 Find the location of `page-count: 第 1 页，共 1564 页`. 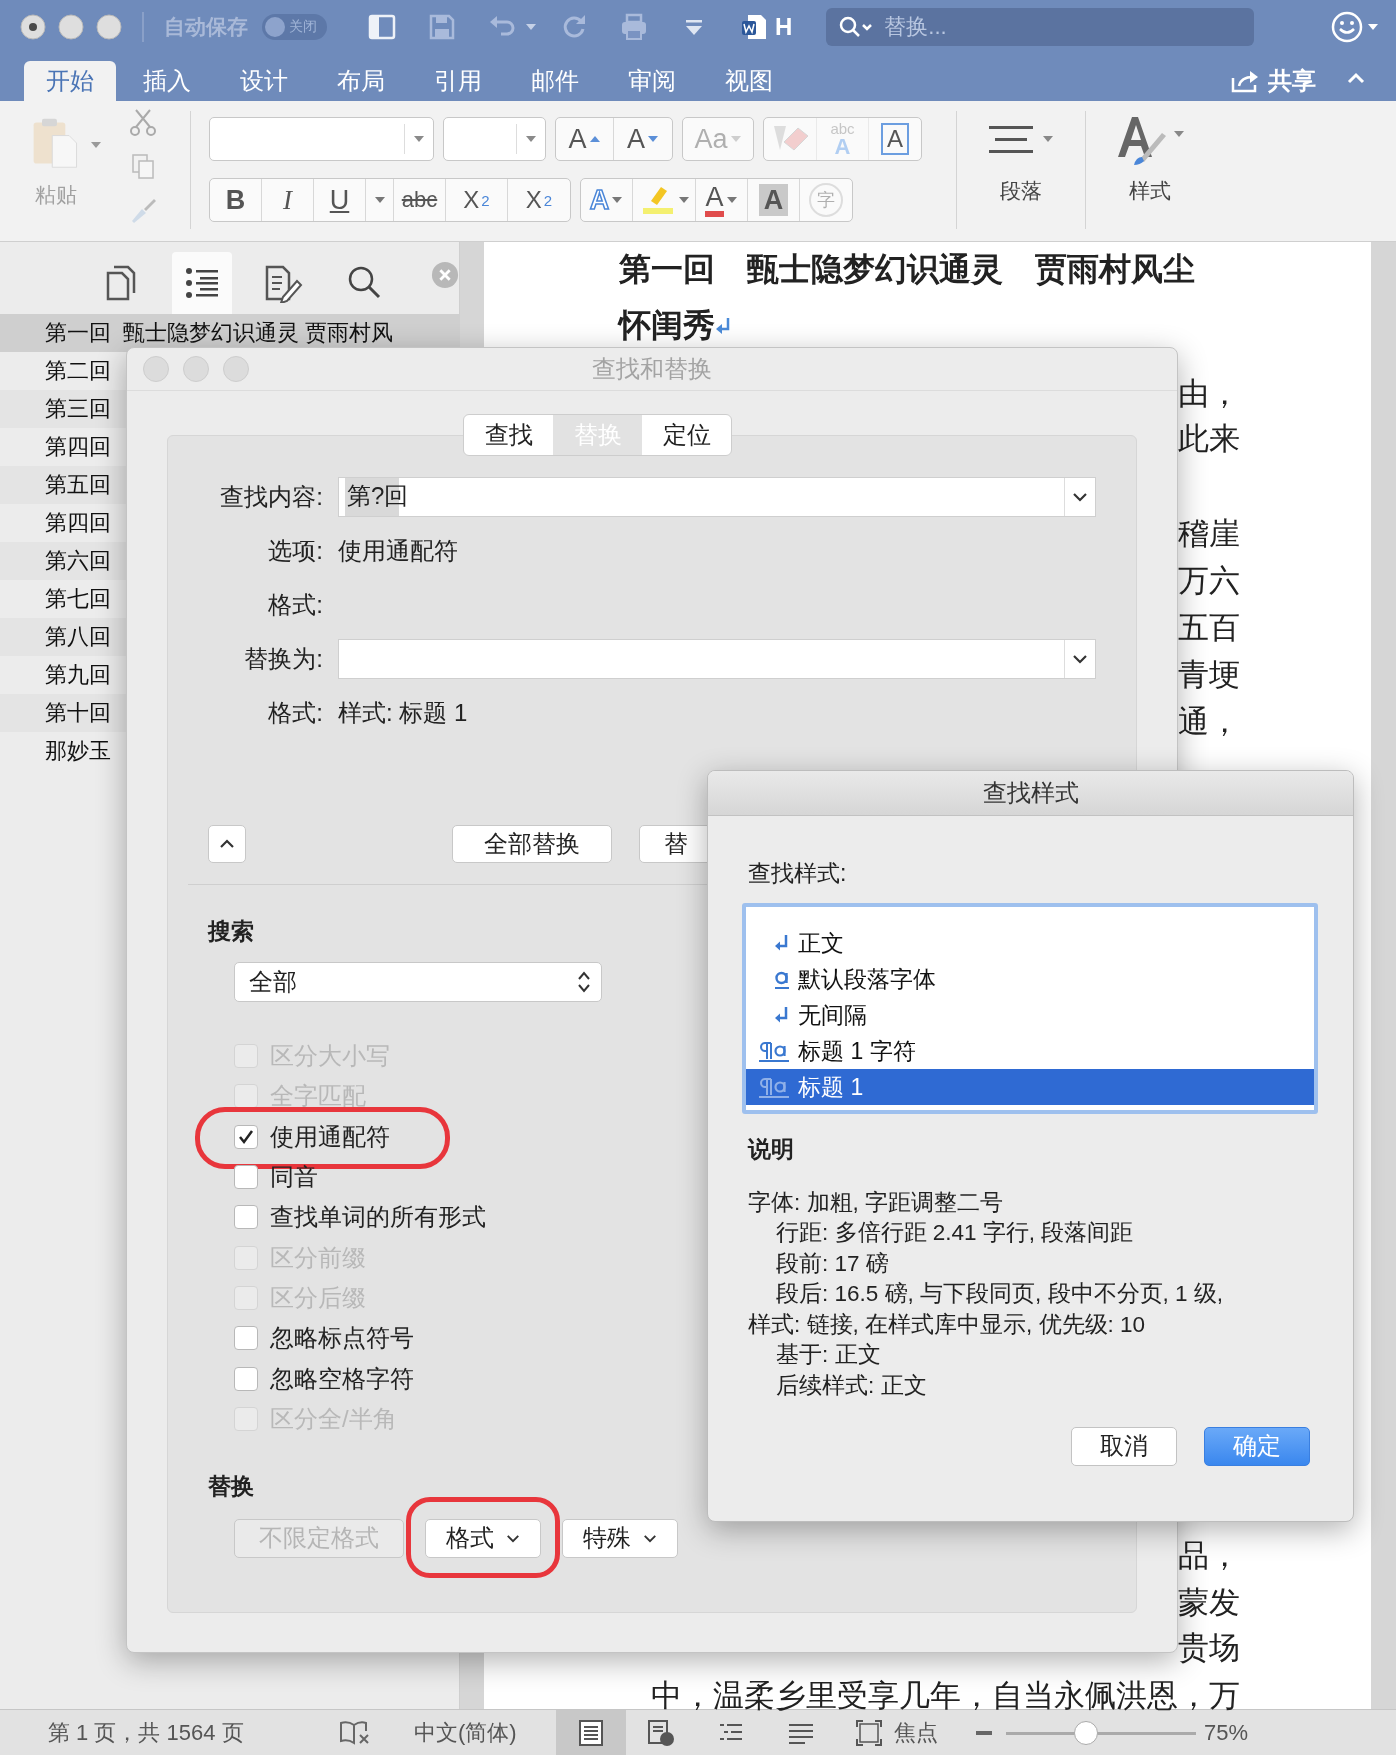

page-count: 第 1 页，共 1564 页 is located at coordinates (146, 1732).